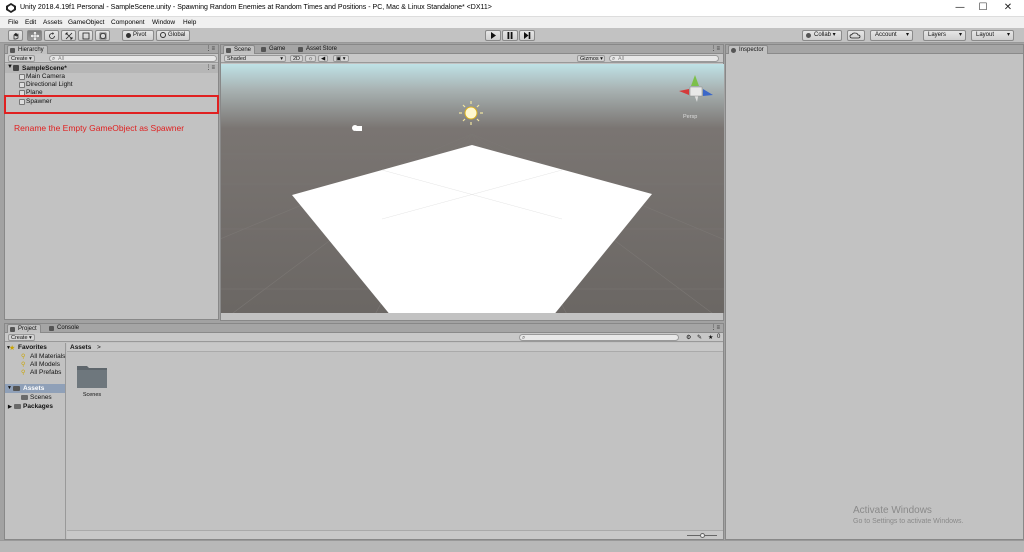 The image size is (1024, 552). What do you see at coordinates (688, 337) in the screenshot?
I see `filter-by-type-icon: ⚙` at bounding box center [688, 337].